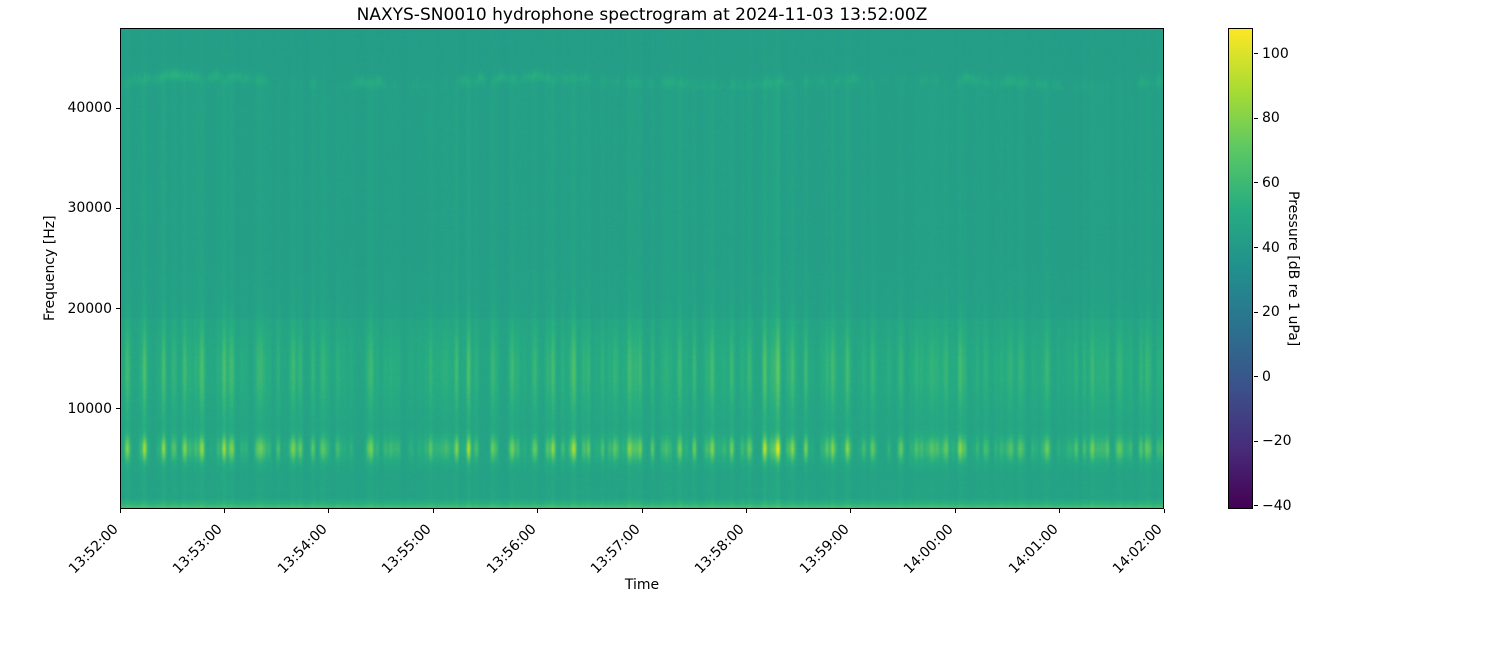 Image resolution: width=1500 pixels, height=646 pixels. I want to click on colorbar-tick-label: 0, so click(1266, 376).